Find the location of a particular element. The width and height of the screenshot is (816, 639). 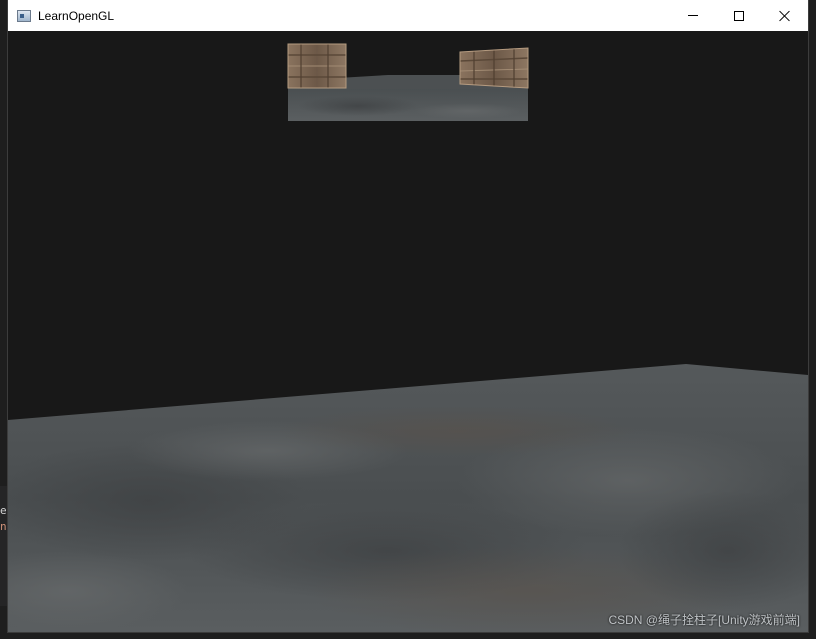

background-editor-text: n is located at coordinates (3, 526).